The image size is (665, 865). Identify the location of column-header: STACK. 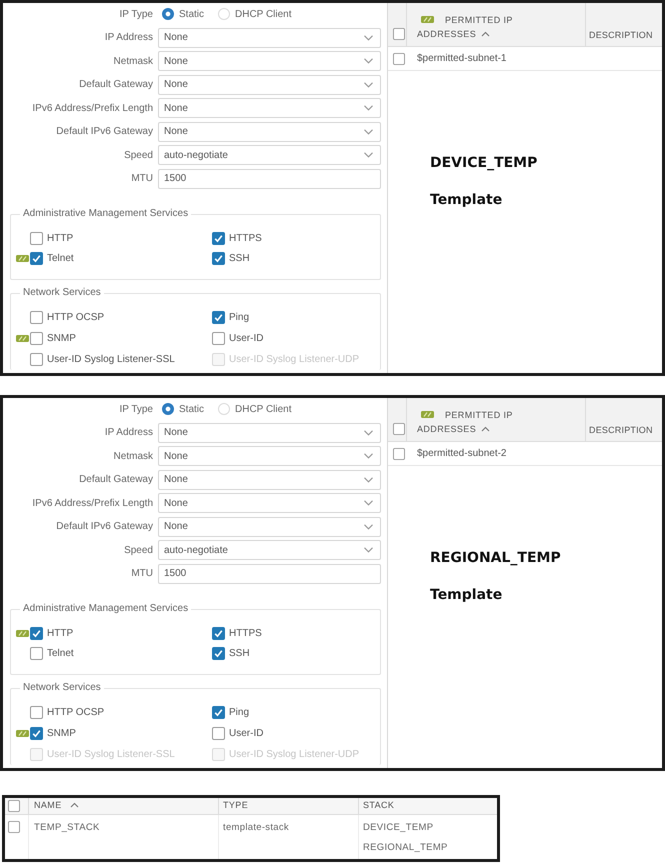
(427, 806).